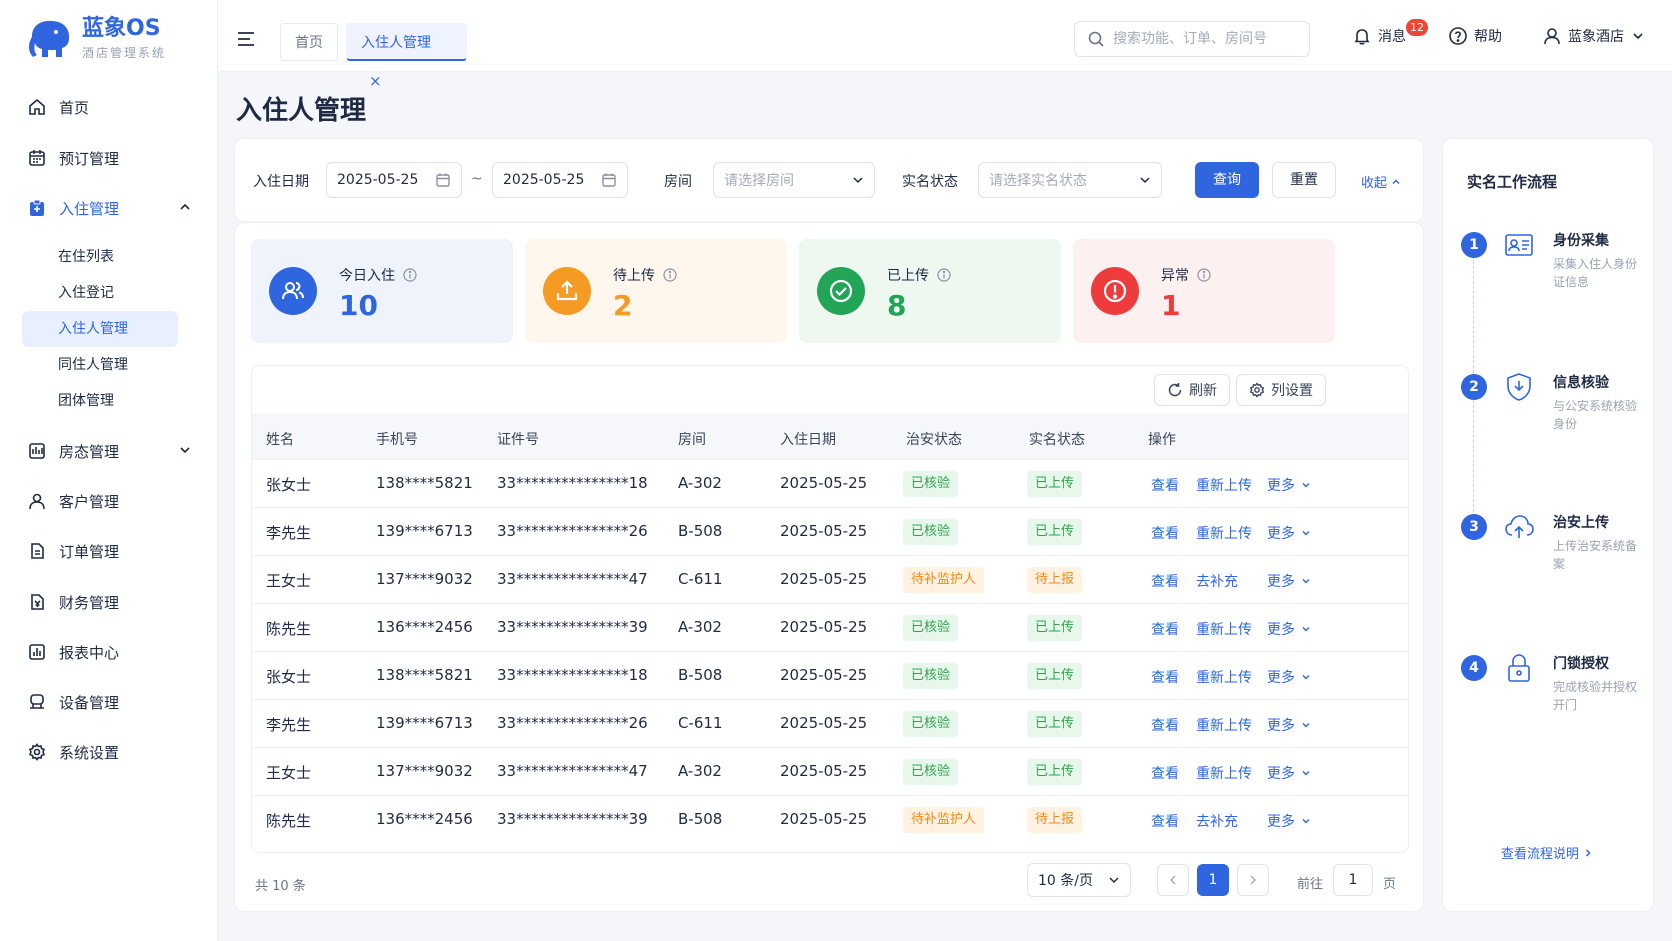  I want to click on home-icon, so click(37, 107).